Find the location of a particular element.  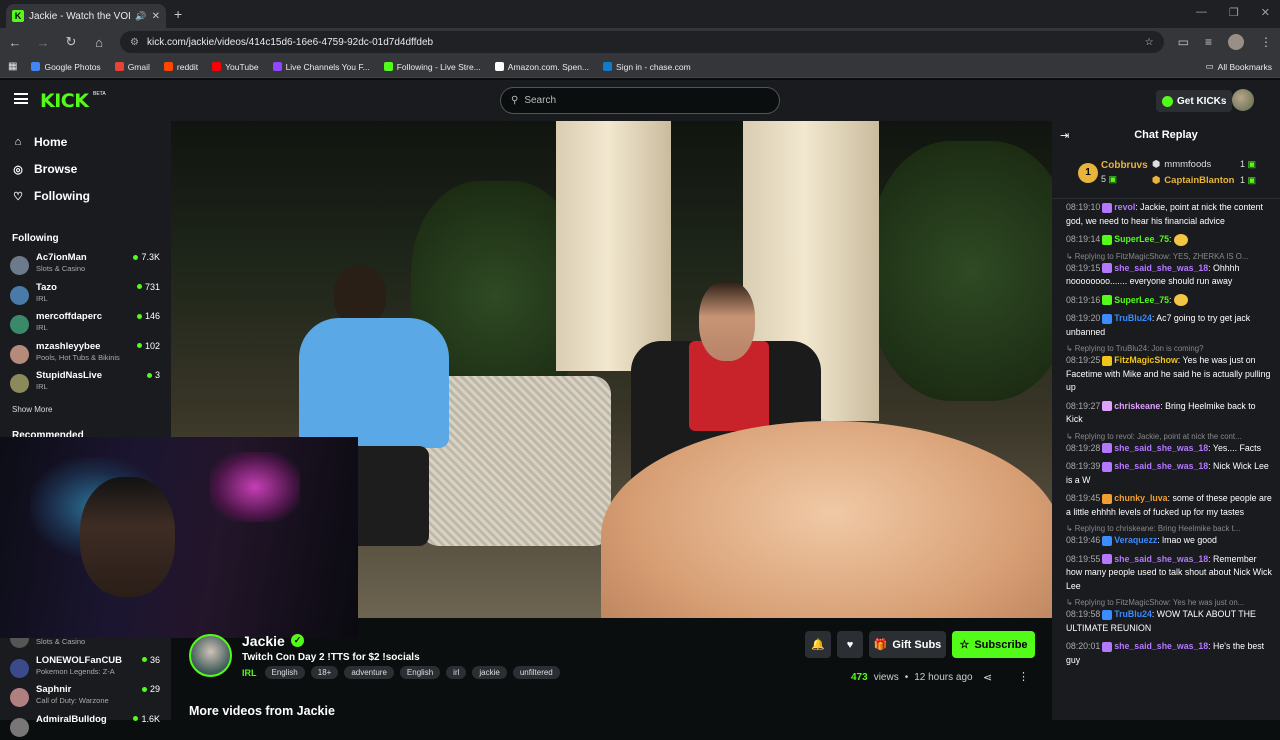

reply-context: ↳ Replying to TruBlu24: Jon is coming? is located at coordinates (1170, 348).